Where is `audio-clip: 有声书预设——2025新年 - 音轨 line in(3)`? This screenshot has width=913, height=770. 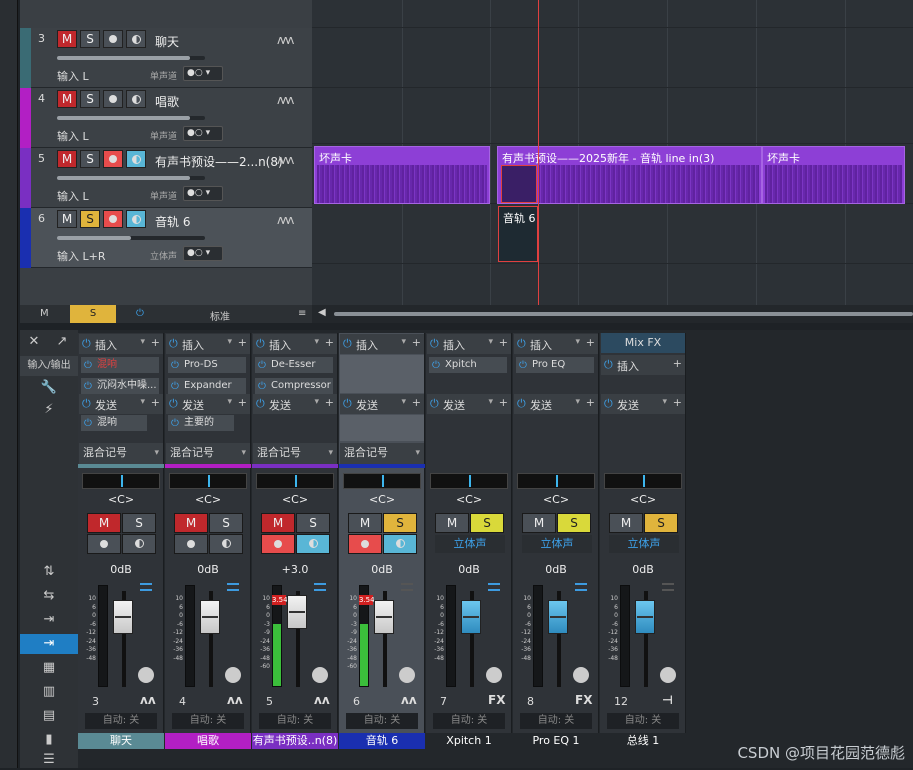
audio-clip: 有声书预设——2025新年 - 音轨 line in(3) is located at coordinates (629, 175).